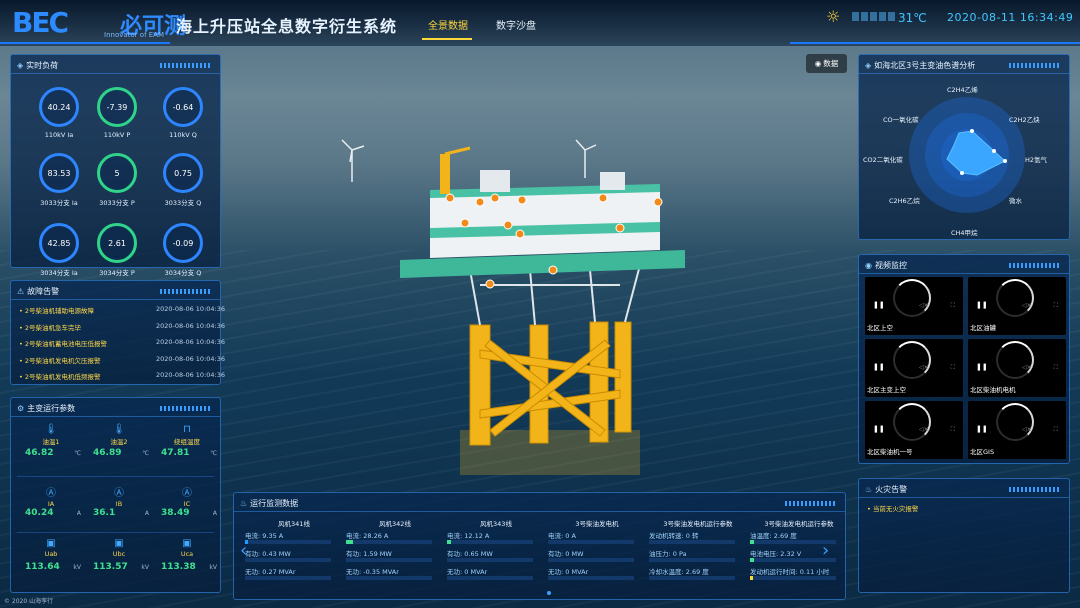  Describe the element at coordinates (799, 575) in the screenshot. I see `monitor-metric: 发动机运行时间: 0.11 小时` at that location.